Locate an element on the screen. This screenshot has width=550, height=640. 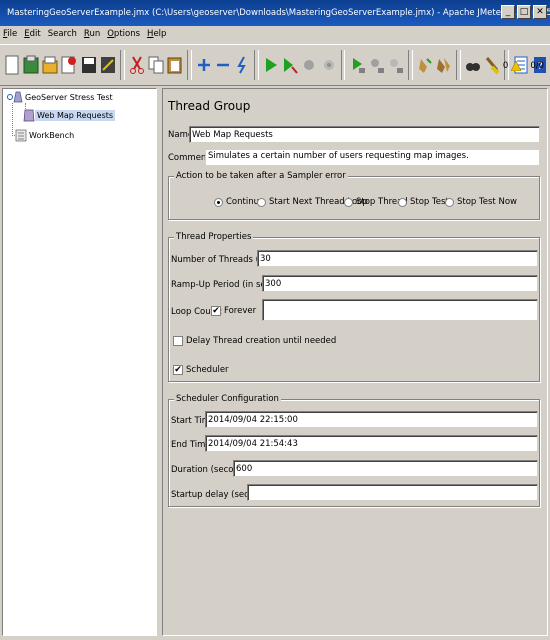
thread-count: 0/0 is located at coordinates (537, 66).